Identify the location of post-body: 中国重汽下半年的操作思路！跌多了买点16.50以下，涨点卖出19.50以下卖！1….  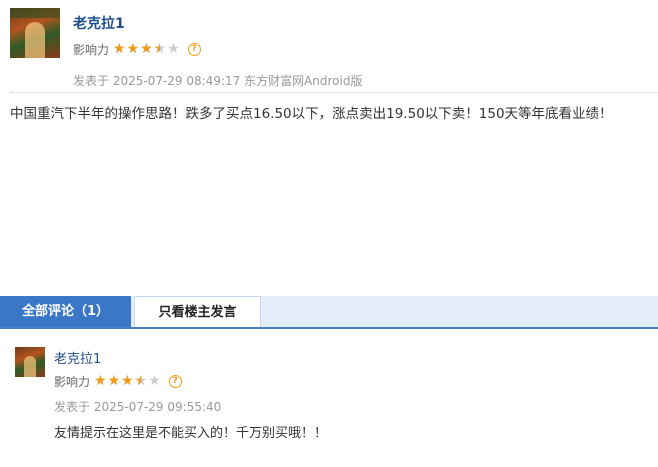
(311, 114).